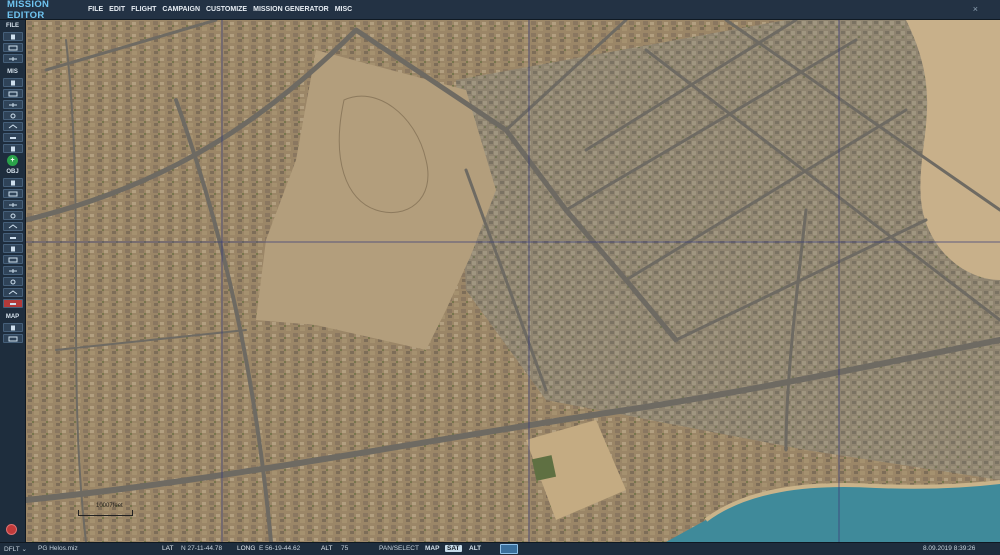  Describe the element at coordinates (109, 506) in the screenshot. I see `map-scale-label: 10007feet` at that location.